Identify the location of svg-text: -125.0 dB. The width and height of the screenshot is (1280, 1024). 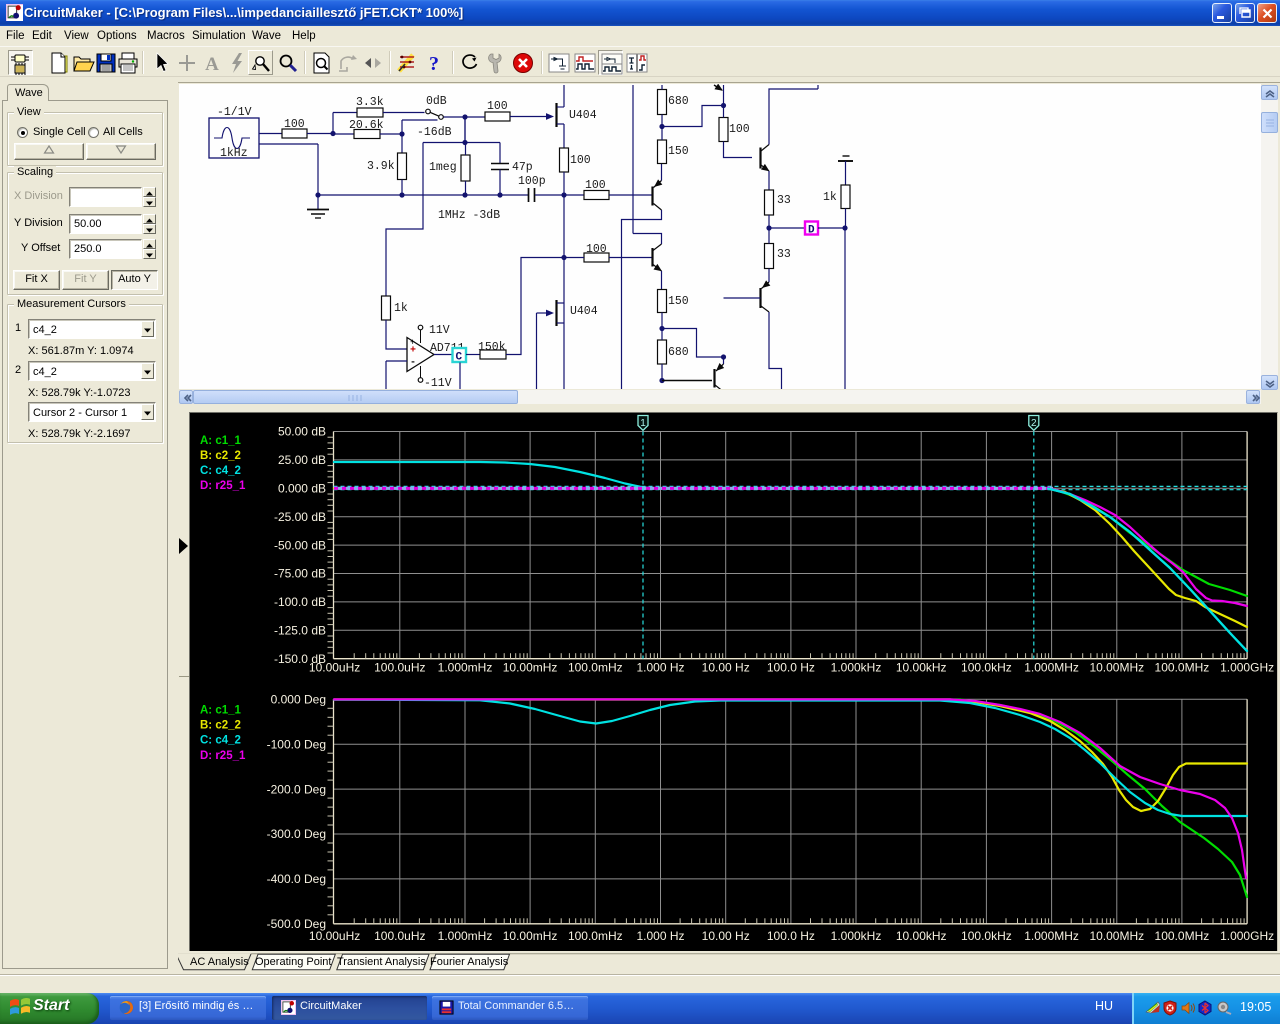
(300, 631).